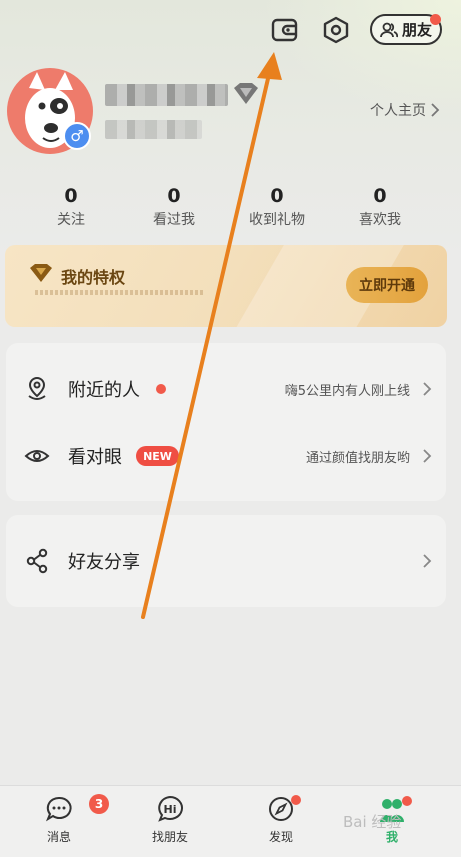 This screenshot has width=461, height=857. What do you see at coordinates (58, 809) in the screenshot?
I see `chat-bubble-icon` at bounding box center [58, 809].